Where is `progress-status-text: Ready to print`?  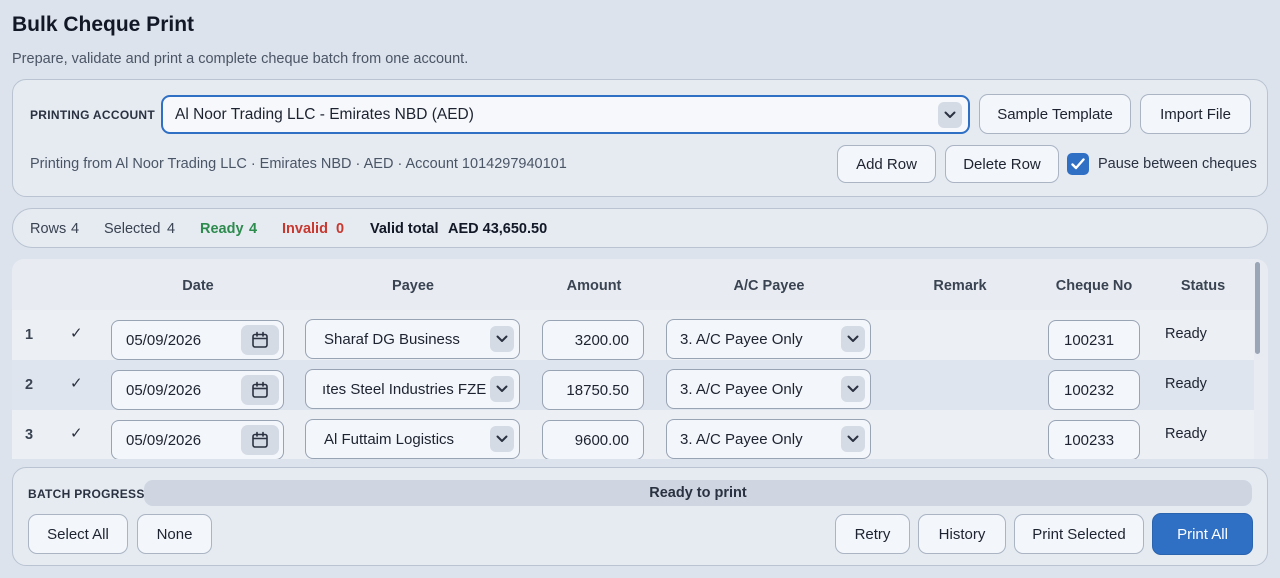 progress-status-text: Ready to print is located at coordinates (698, 493).